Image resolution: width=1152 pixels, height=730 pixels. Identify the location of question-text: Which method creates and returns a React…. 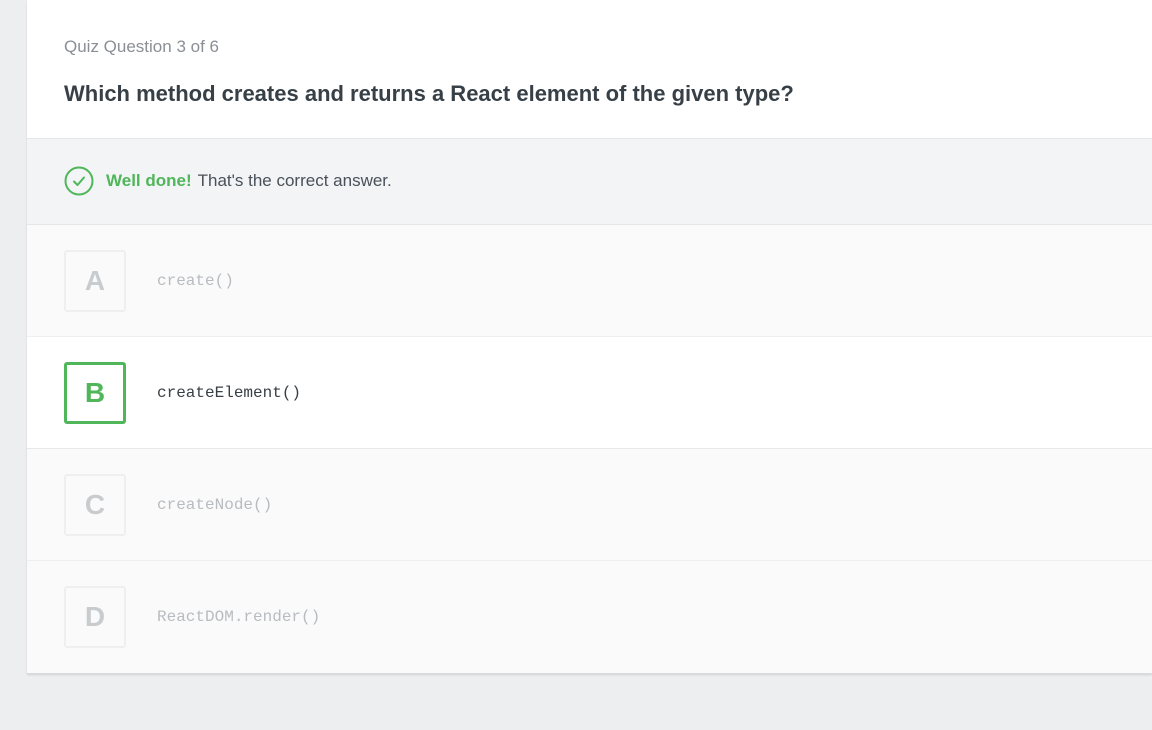
(429, 93).